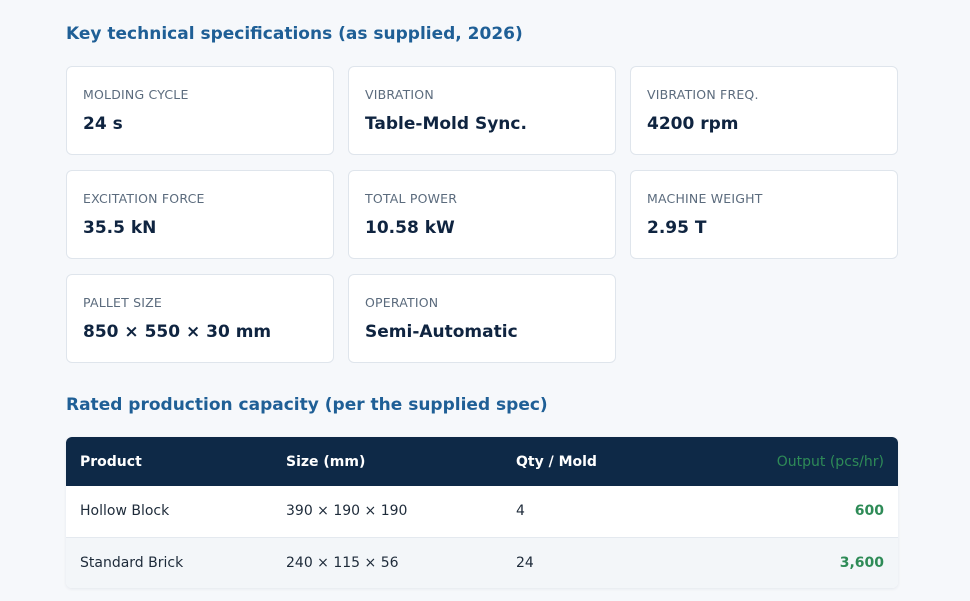  Describe the element at coordinates (103, 124) in the screenshot. I see `spec-value: 24 s` at that location.